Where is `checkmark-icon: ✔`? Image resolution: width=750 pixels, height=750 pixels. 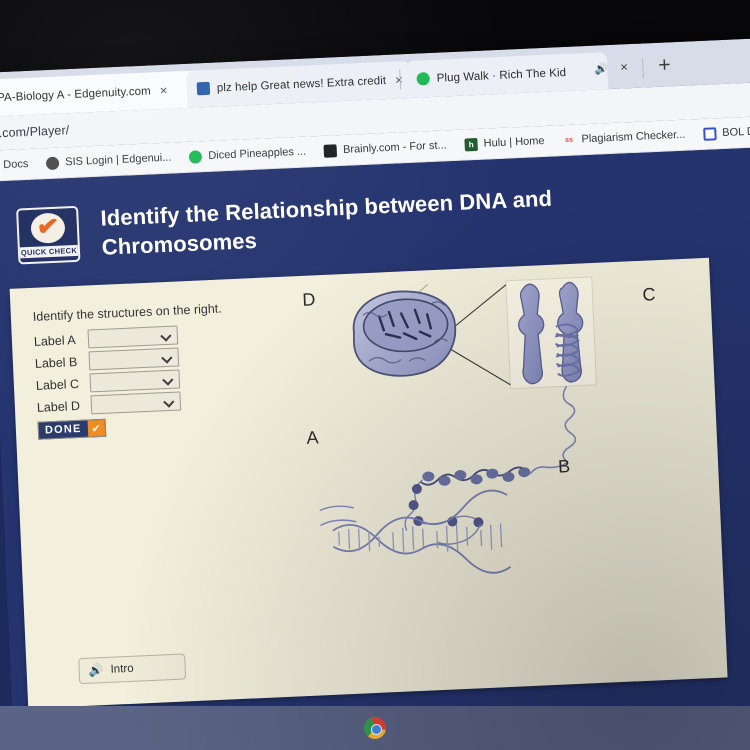 checkmark-icon: ✔ is located at coordinates (48, 227).